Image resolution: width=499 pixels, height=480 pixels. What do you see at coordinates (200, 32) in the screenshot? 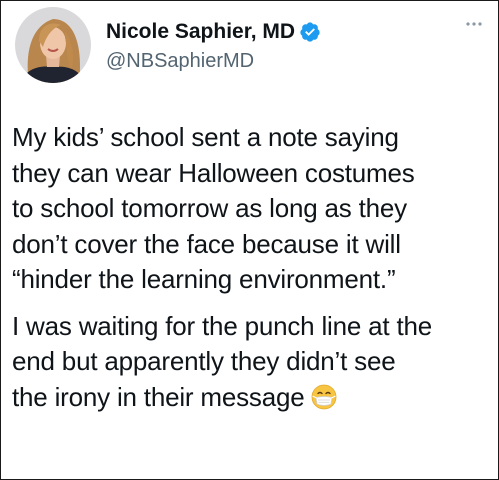
I see `author-display-name: Nicole Saphier, MD` at bounding box center [200, 32].